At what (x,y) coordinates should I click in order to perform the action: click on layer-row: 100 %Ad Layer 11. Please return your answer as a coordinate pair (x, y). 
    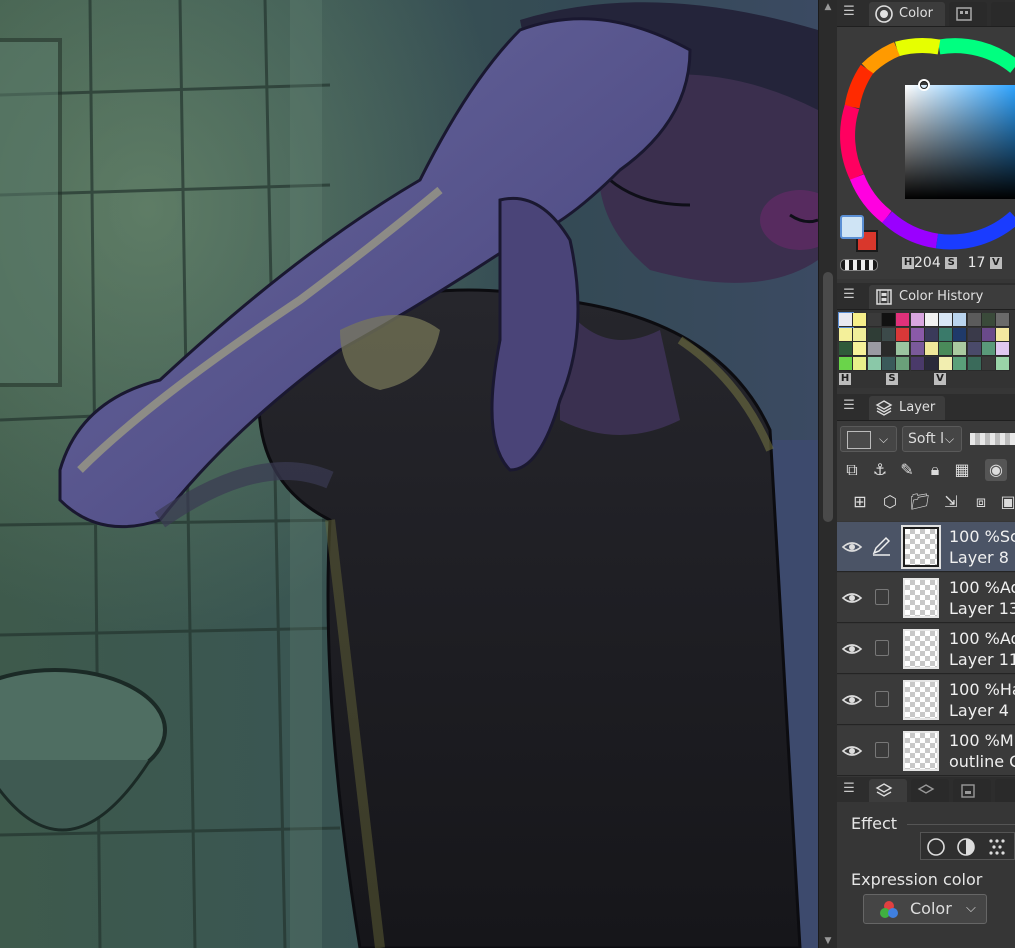
    Looking at the image, I should click on (926, 649).